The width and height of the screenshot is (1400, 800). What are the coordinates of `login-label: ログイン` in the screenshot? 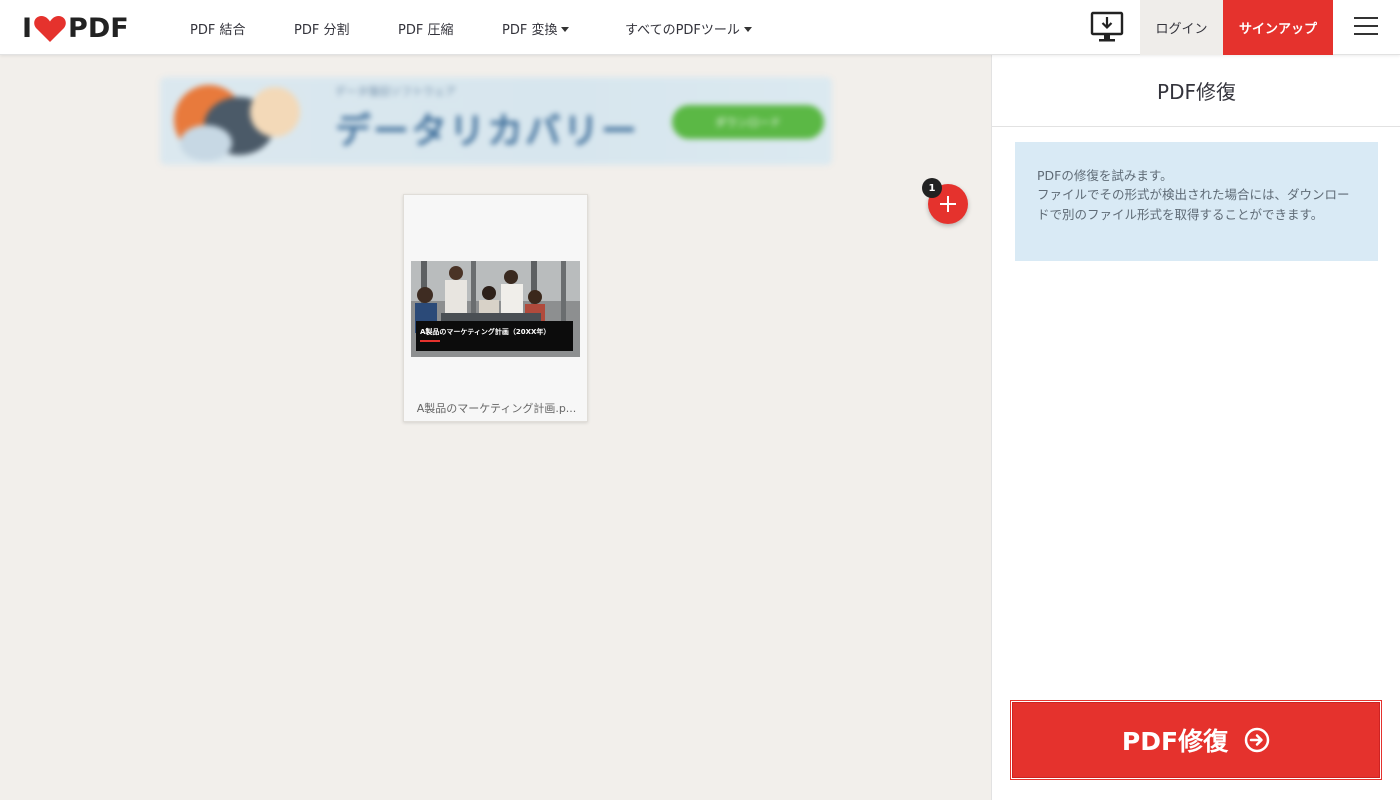 It's located at (1181, 29).